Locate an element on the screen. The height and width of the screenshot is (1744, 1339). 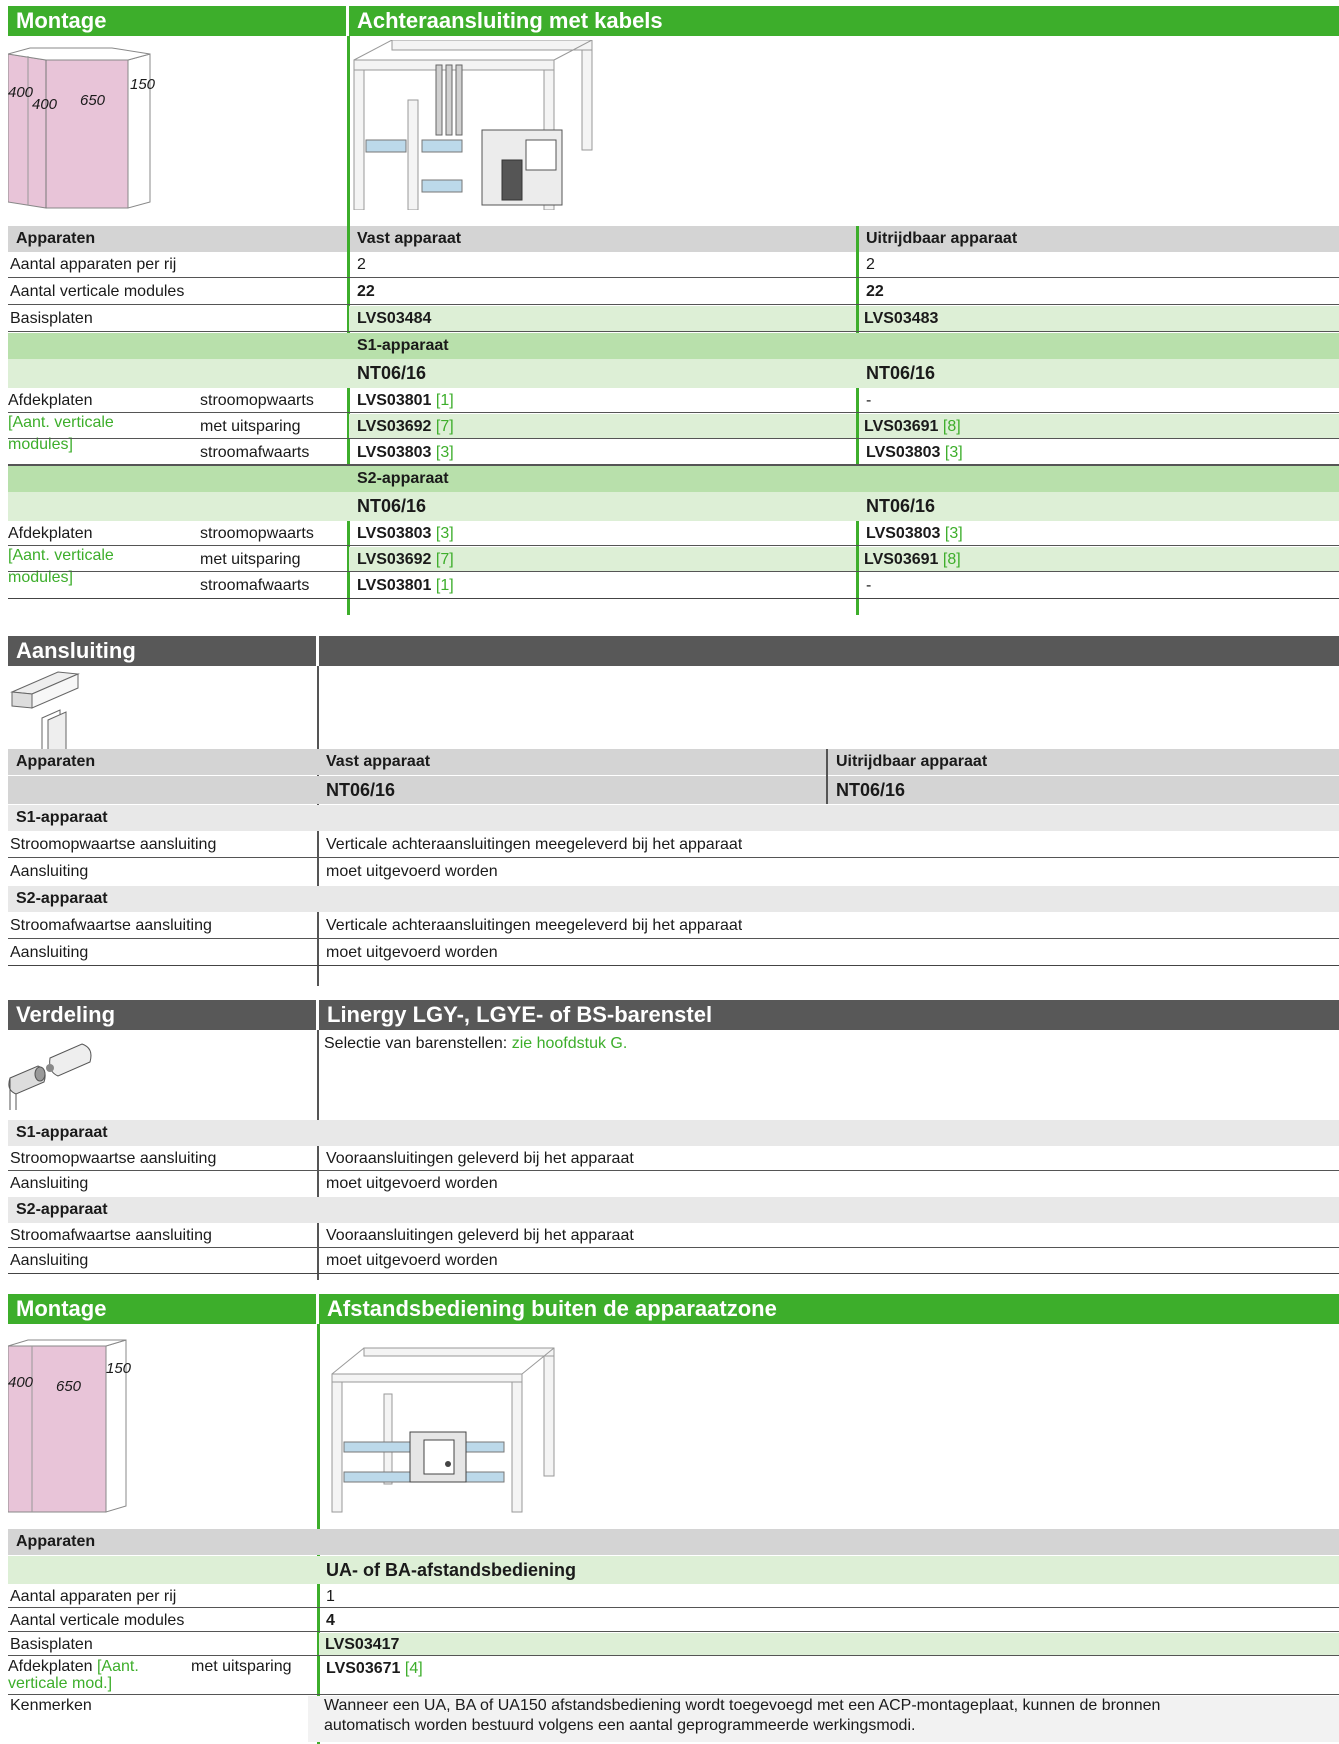
section-header-afstandsbediening: Afstandsbediening buiten de apparaatzone is located at coordinates (829, 1309).